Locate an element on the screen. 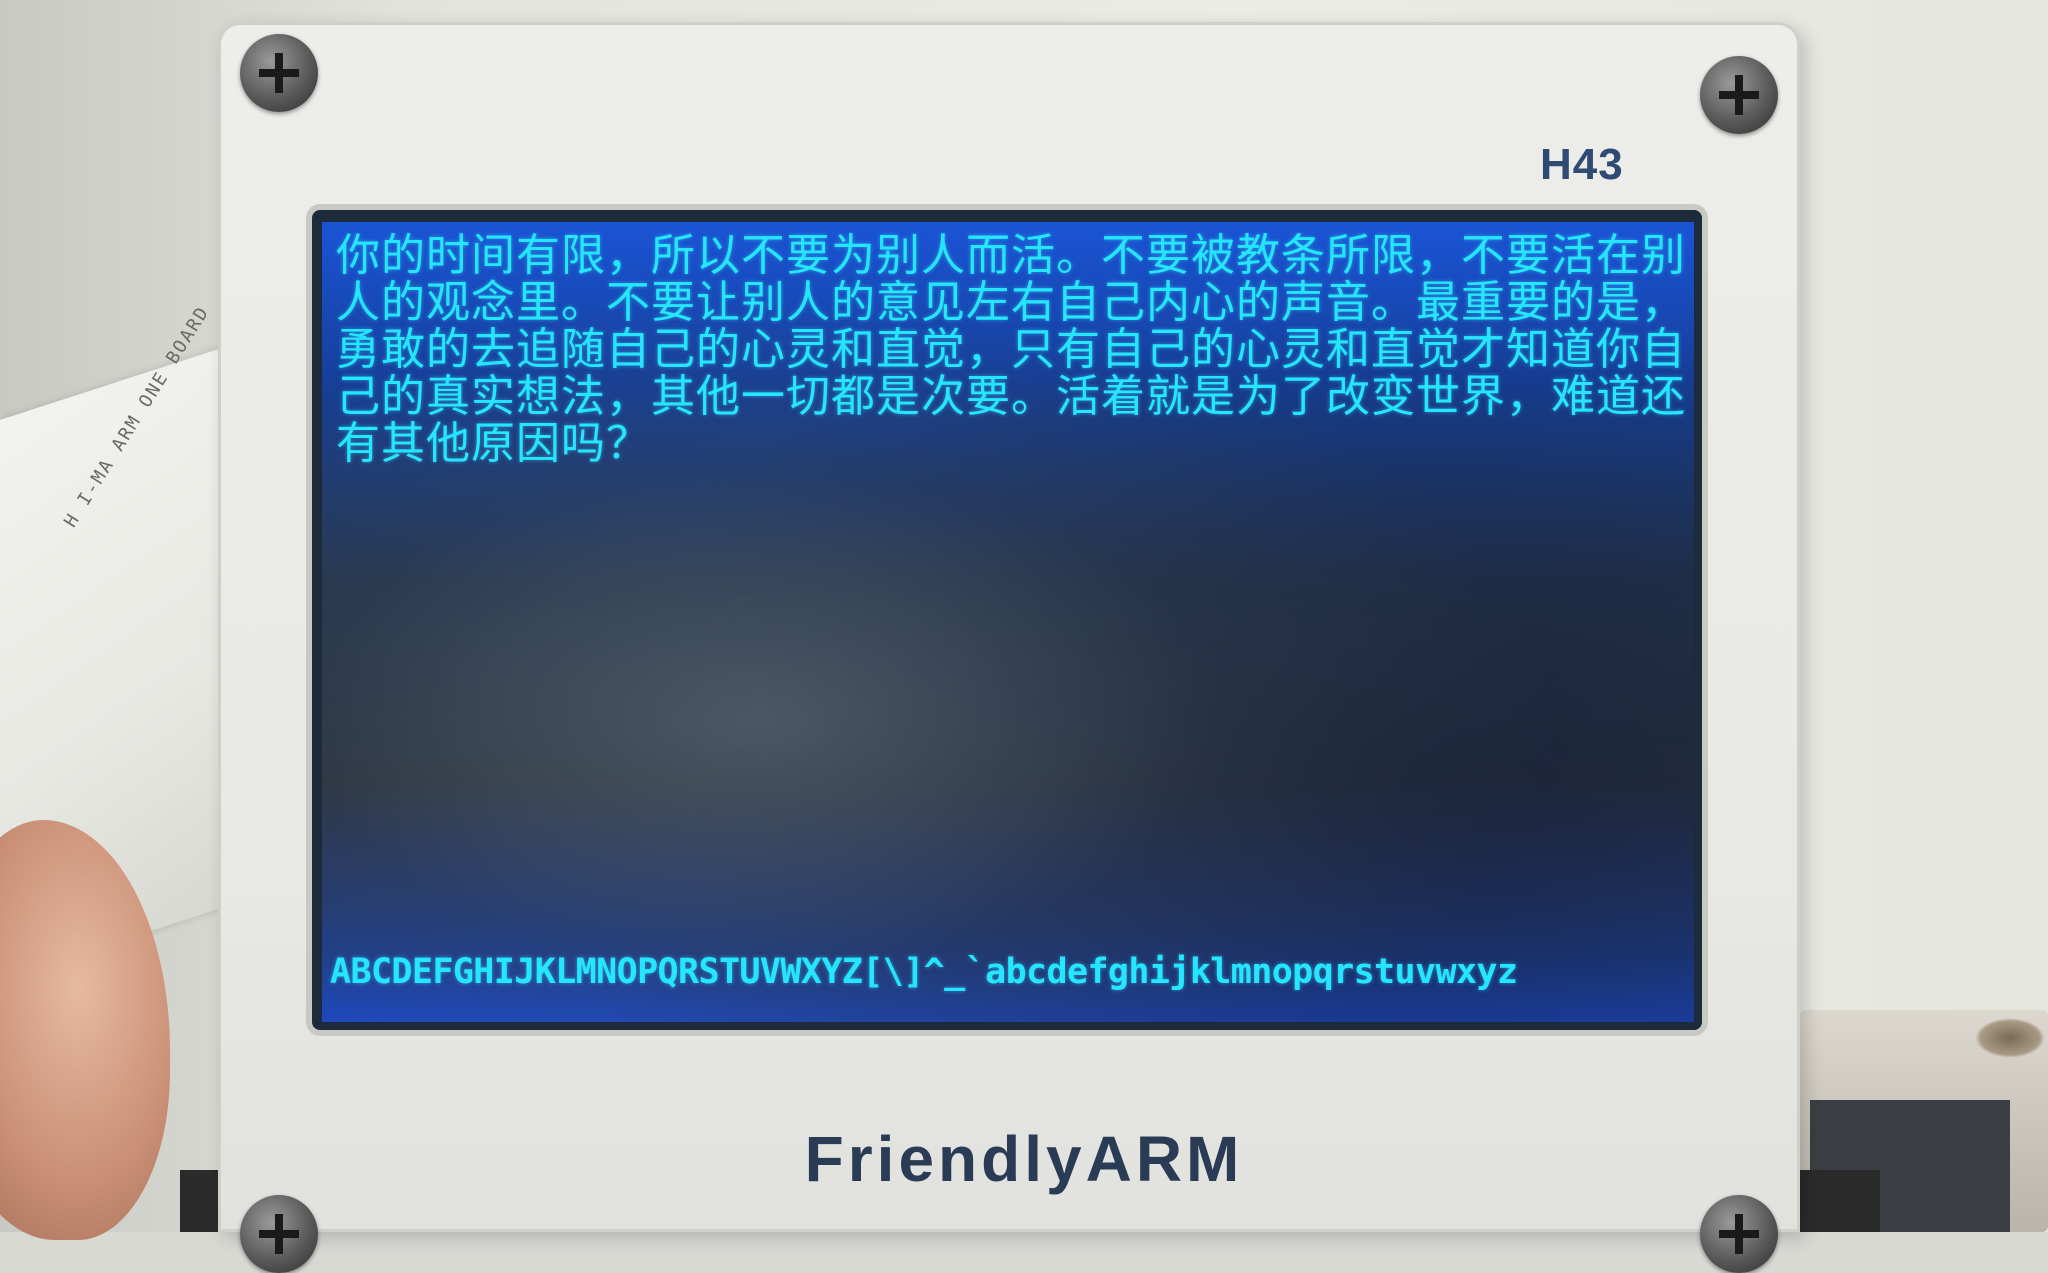 The width and height of the screenshot is (2048, 1273). model-label: H43 is located at coordinates (1582, 164).